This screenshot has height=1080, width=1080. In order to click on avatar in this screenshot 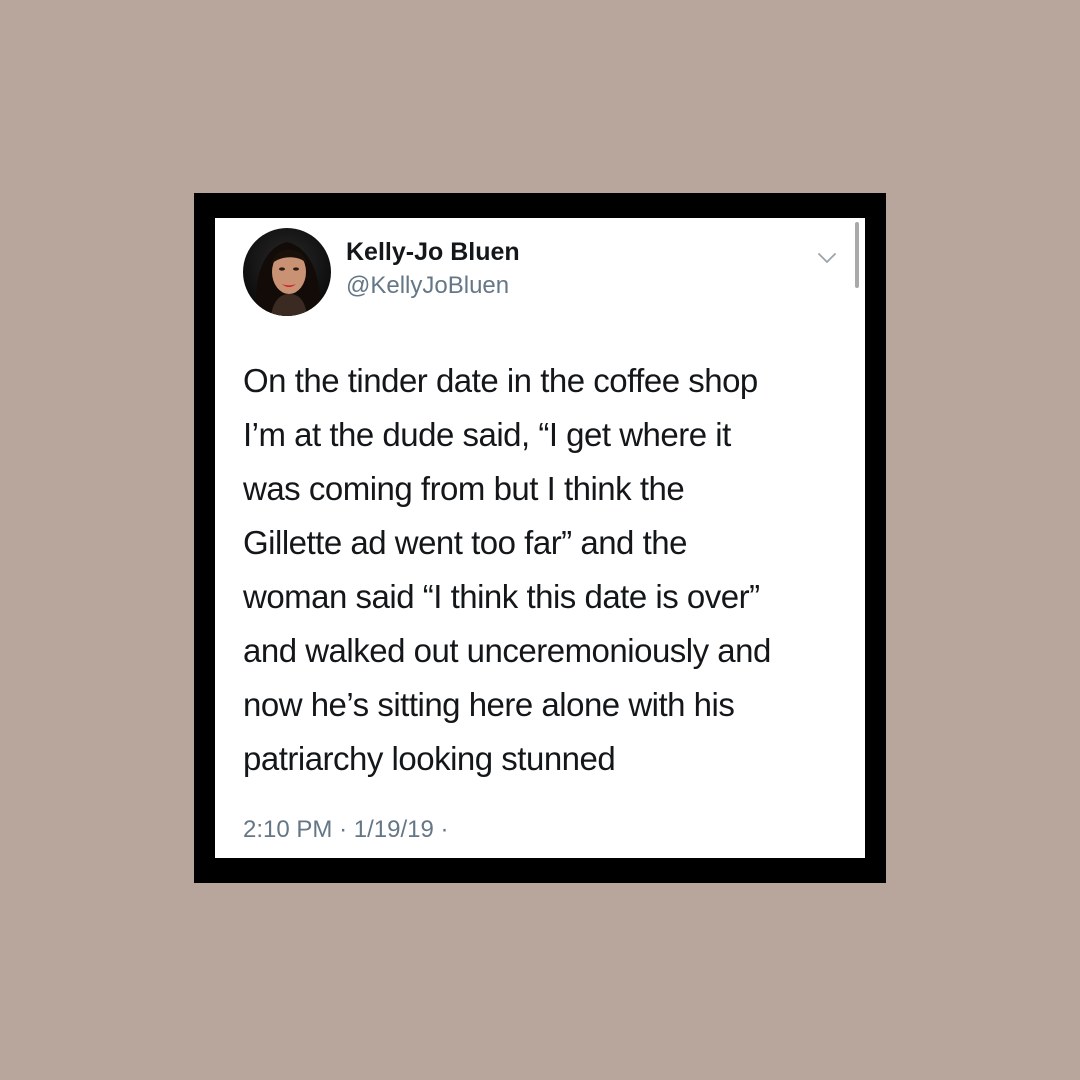, I will do `click(287, 272)`.